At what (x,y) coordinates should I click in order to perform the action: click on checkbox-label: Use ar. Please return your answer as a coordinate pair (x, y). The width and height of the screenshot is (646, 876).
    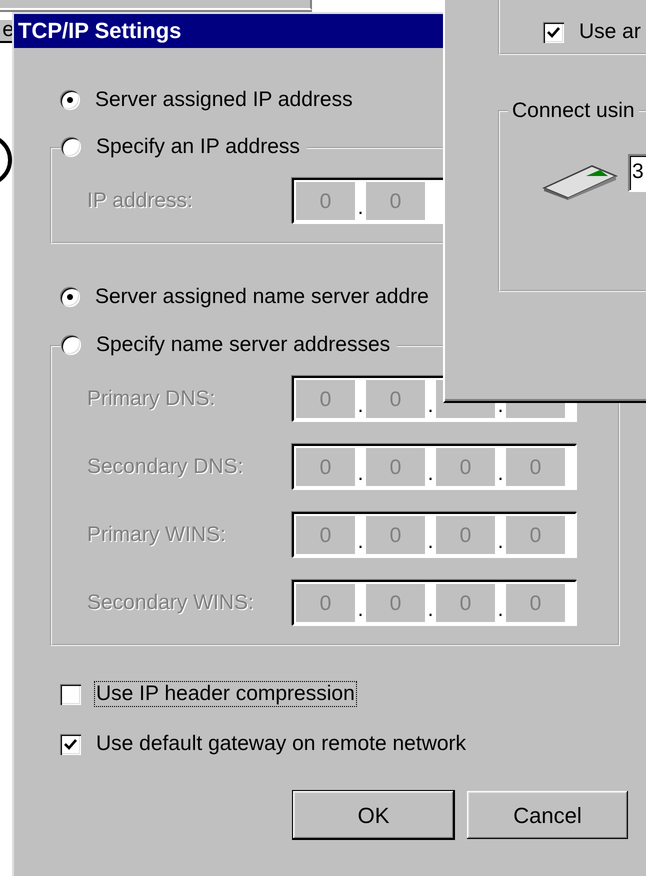
    Looking at the image, I should click on (610, 32).